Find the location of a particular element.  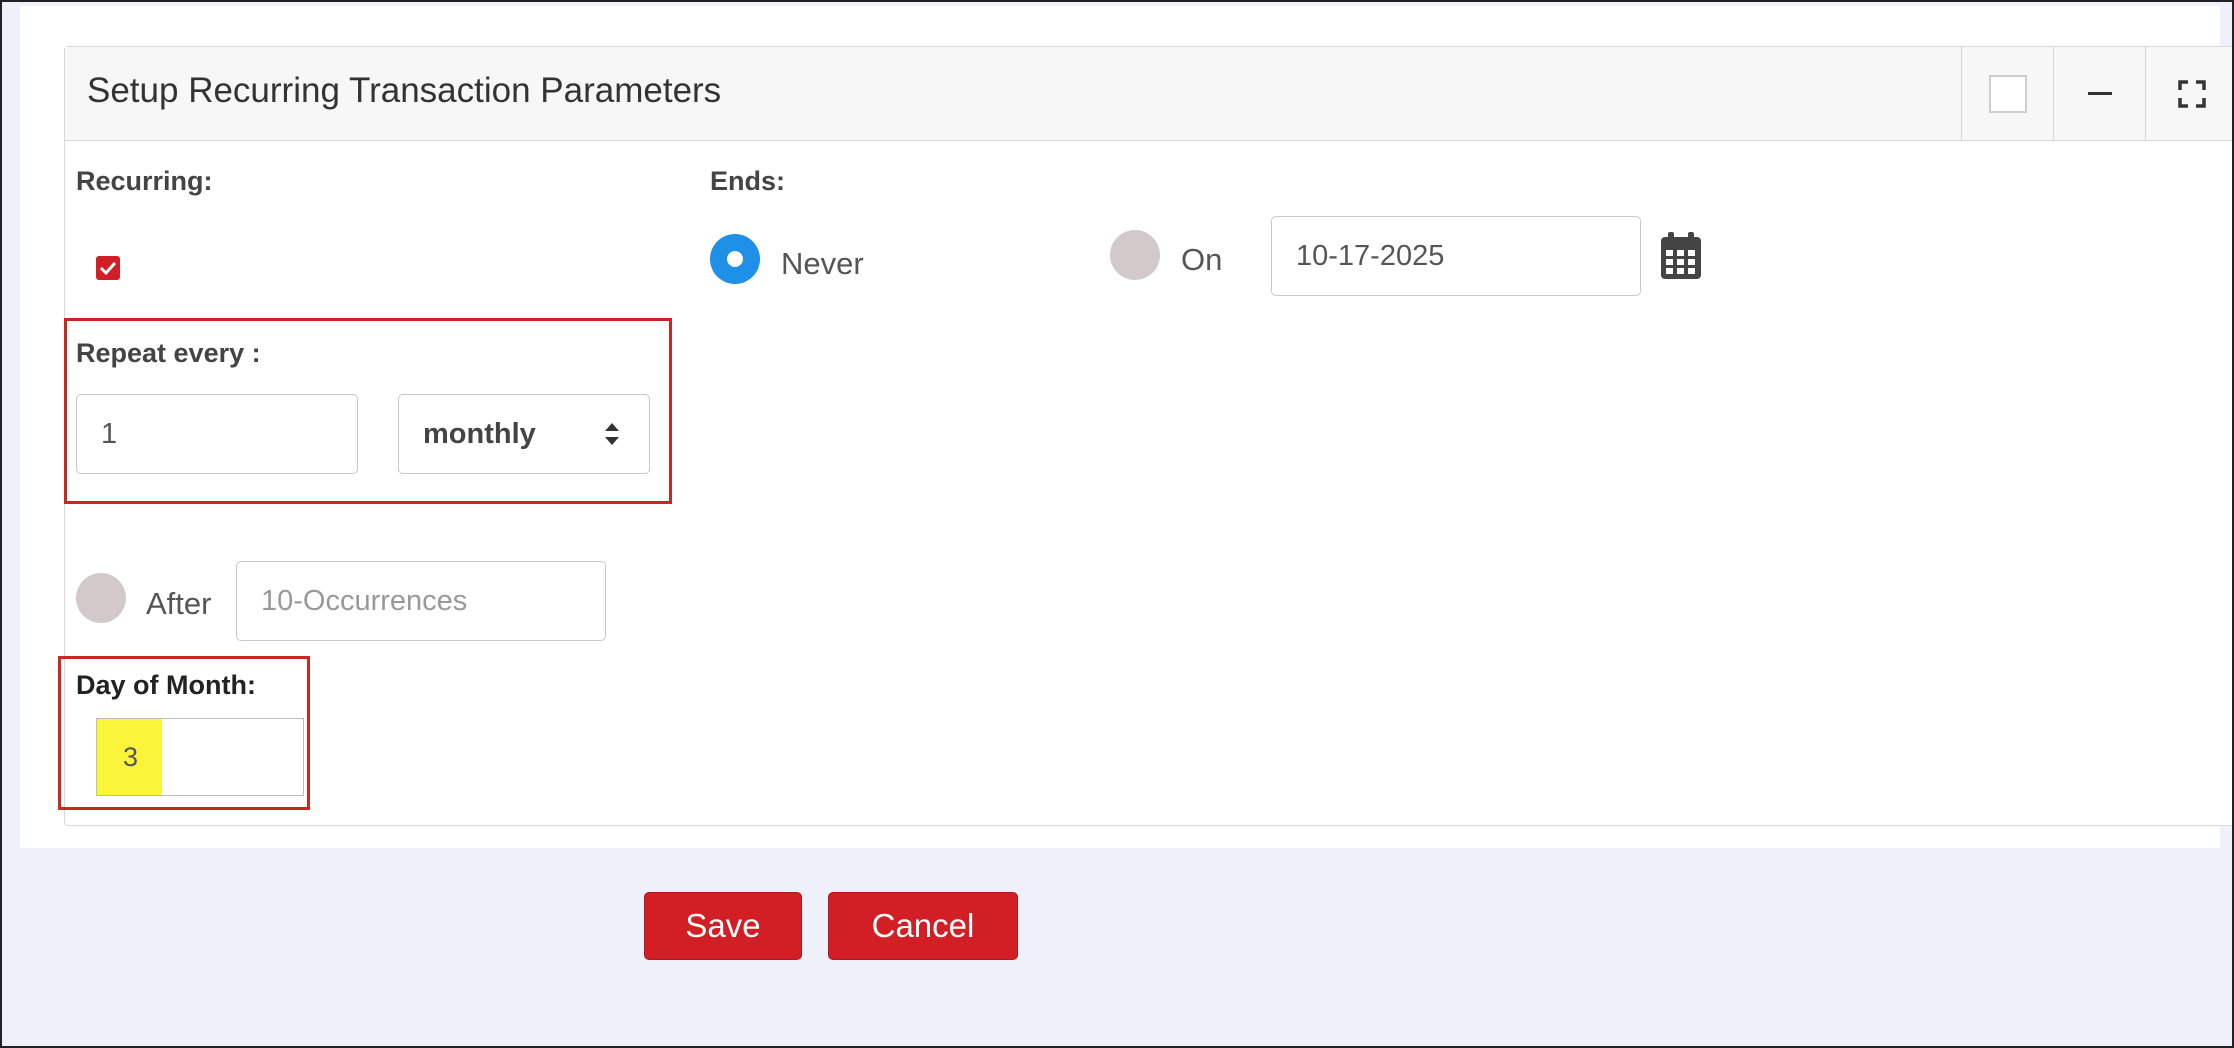

repeat-interval-input: 1 is located at coordinates (217, 434).